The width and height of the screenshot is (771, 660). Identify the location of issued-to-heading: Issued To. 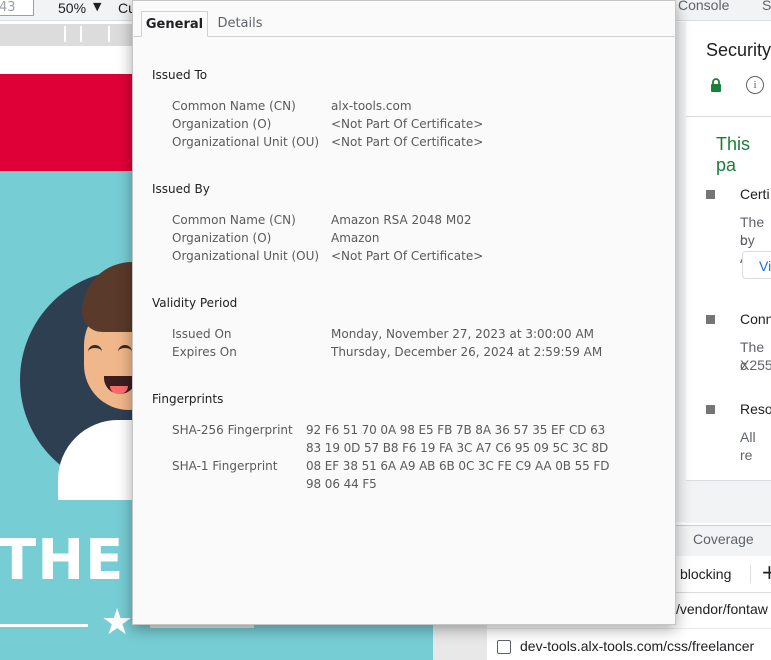
(180, 75).